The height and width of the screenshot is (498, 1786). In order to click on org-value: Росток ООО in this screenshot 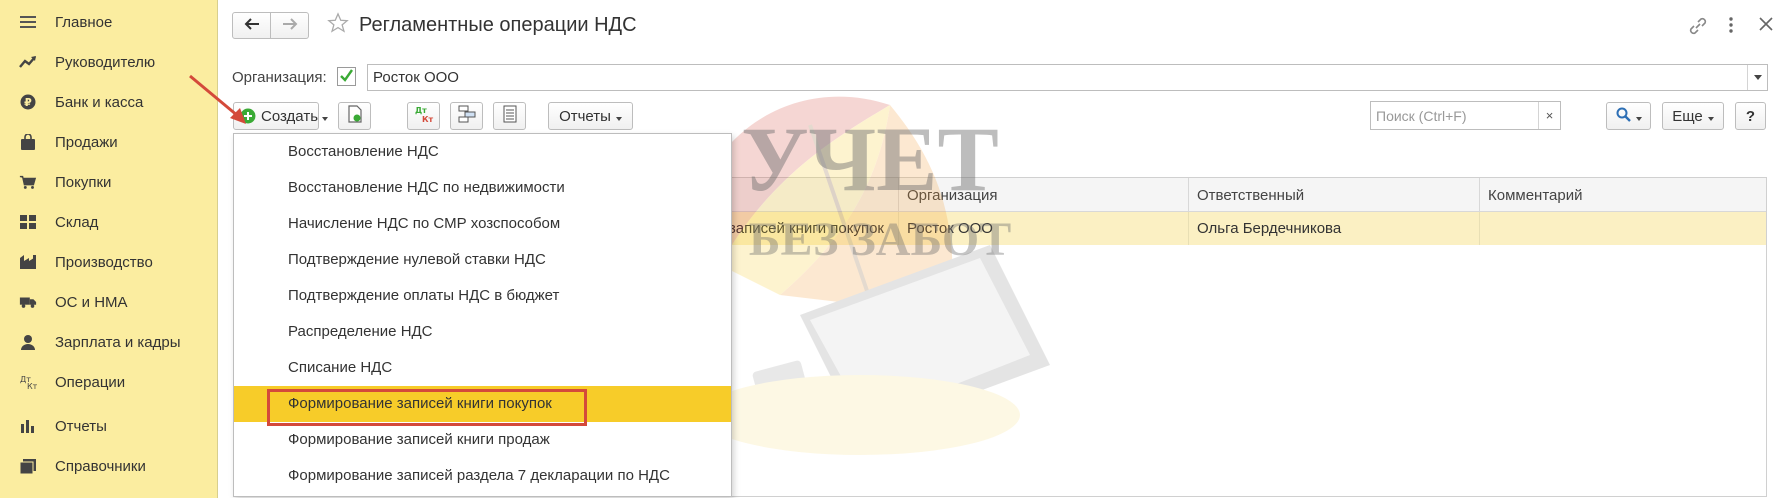, I will do `click(416, 77)`.